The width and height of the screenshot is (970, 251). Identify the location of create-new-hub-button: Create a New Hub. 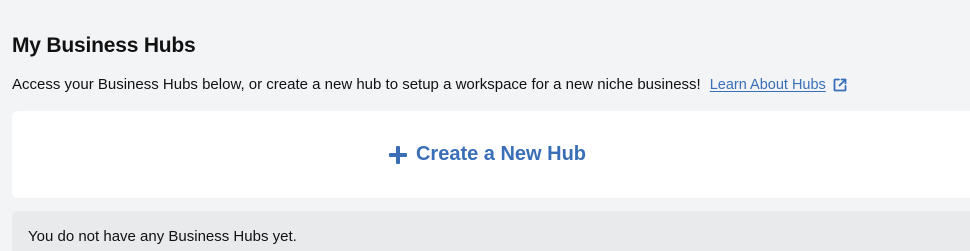
(487, 154).